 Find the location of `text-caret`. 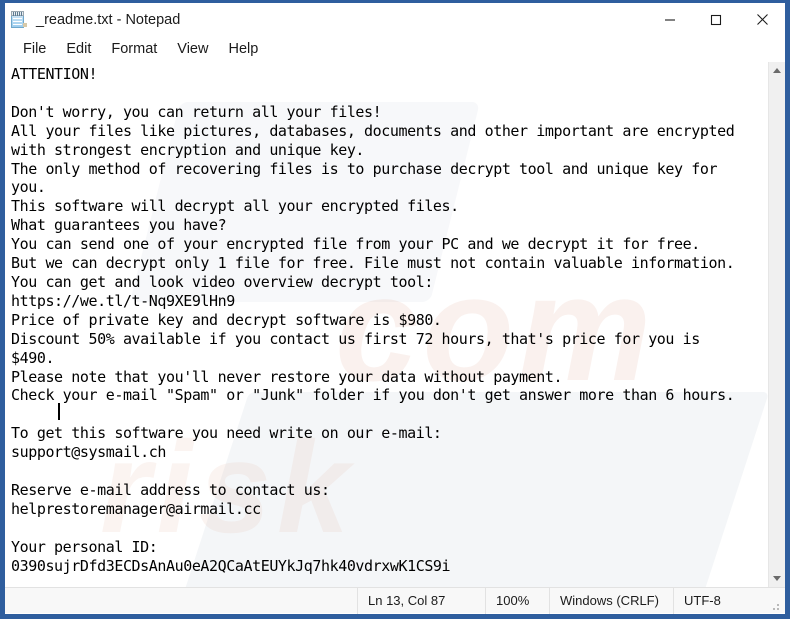

text-caret is located at coordinates (59, 411).